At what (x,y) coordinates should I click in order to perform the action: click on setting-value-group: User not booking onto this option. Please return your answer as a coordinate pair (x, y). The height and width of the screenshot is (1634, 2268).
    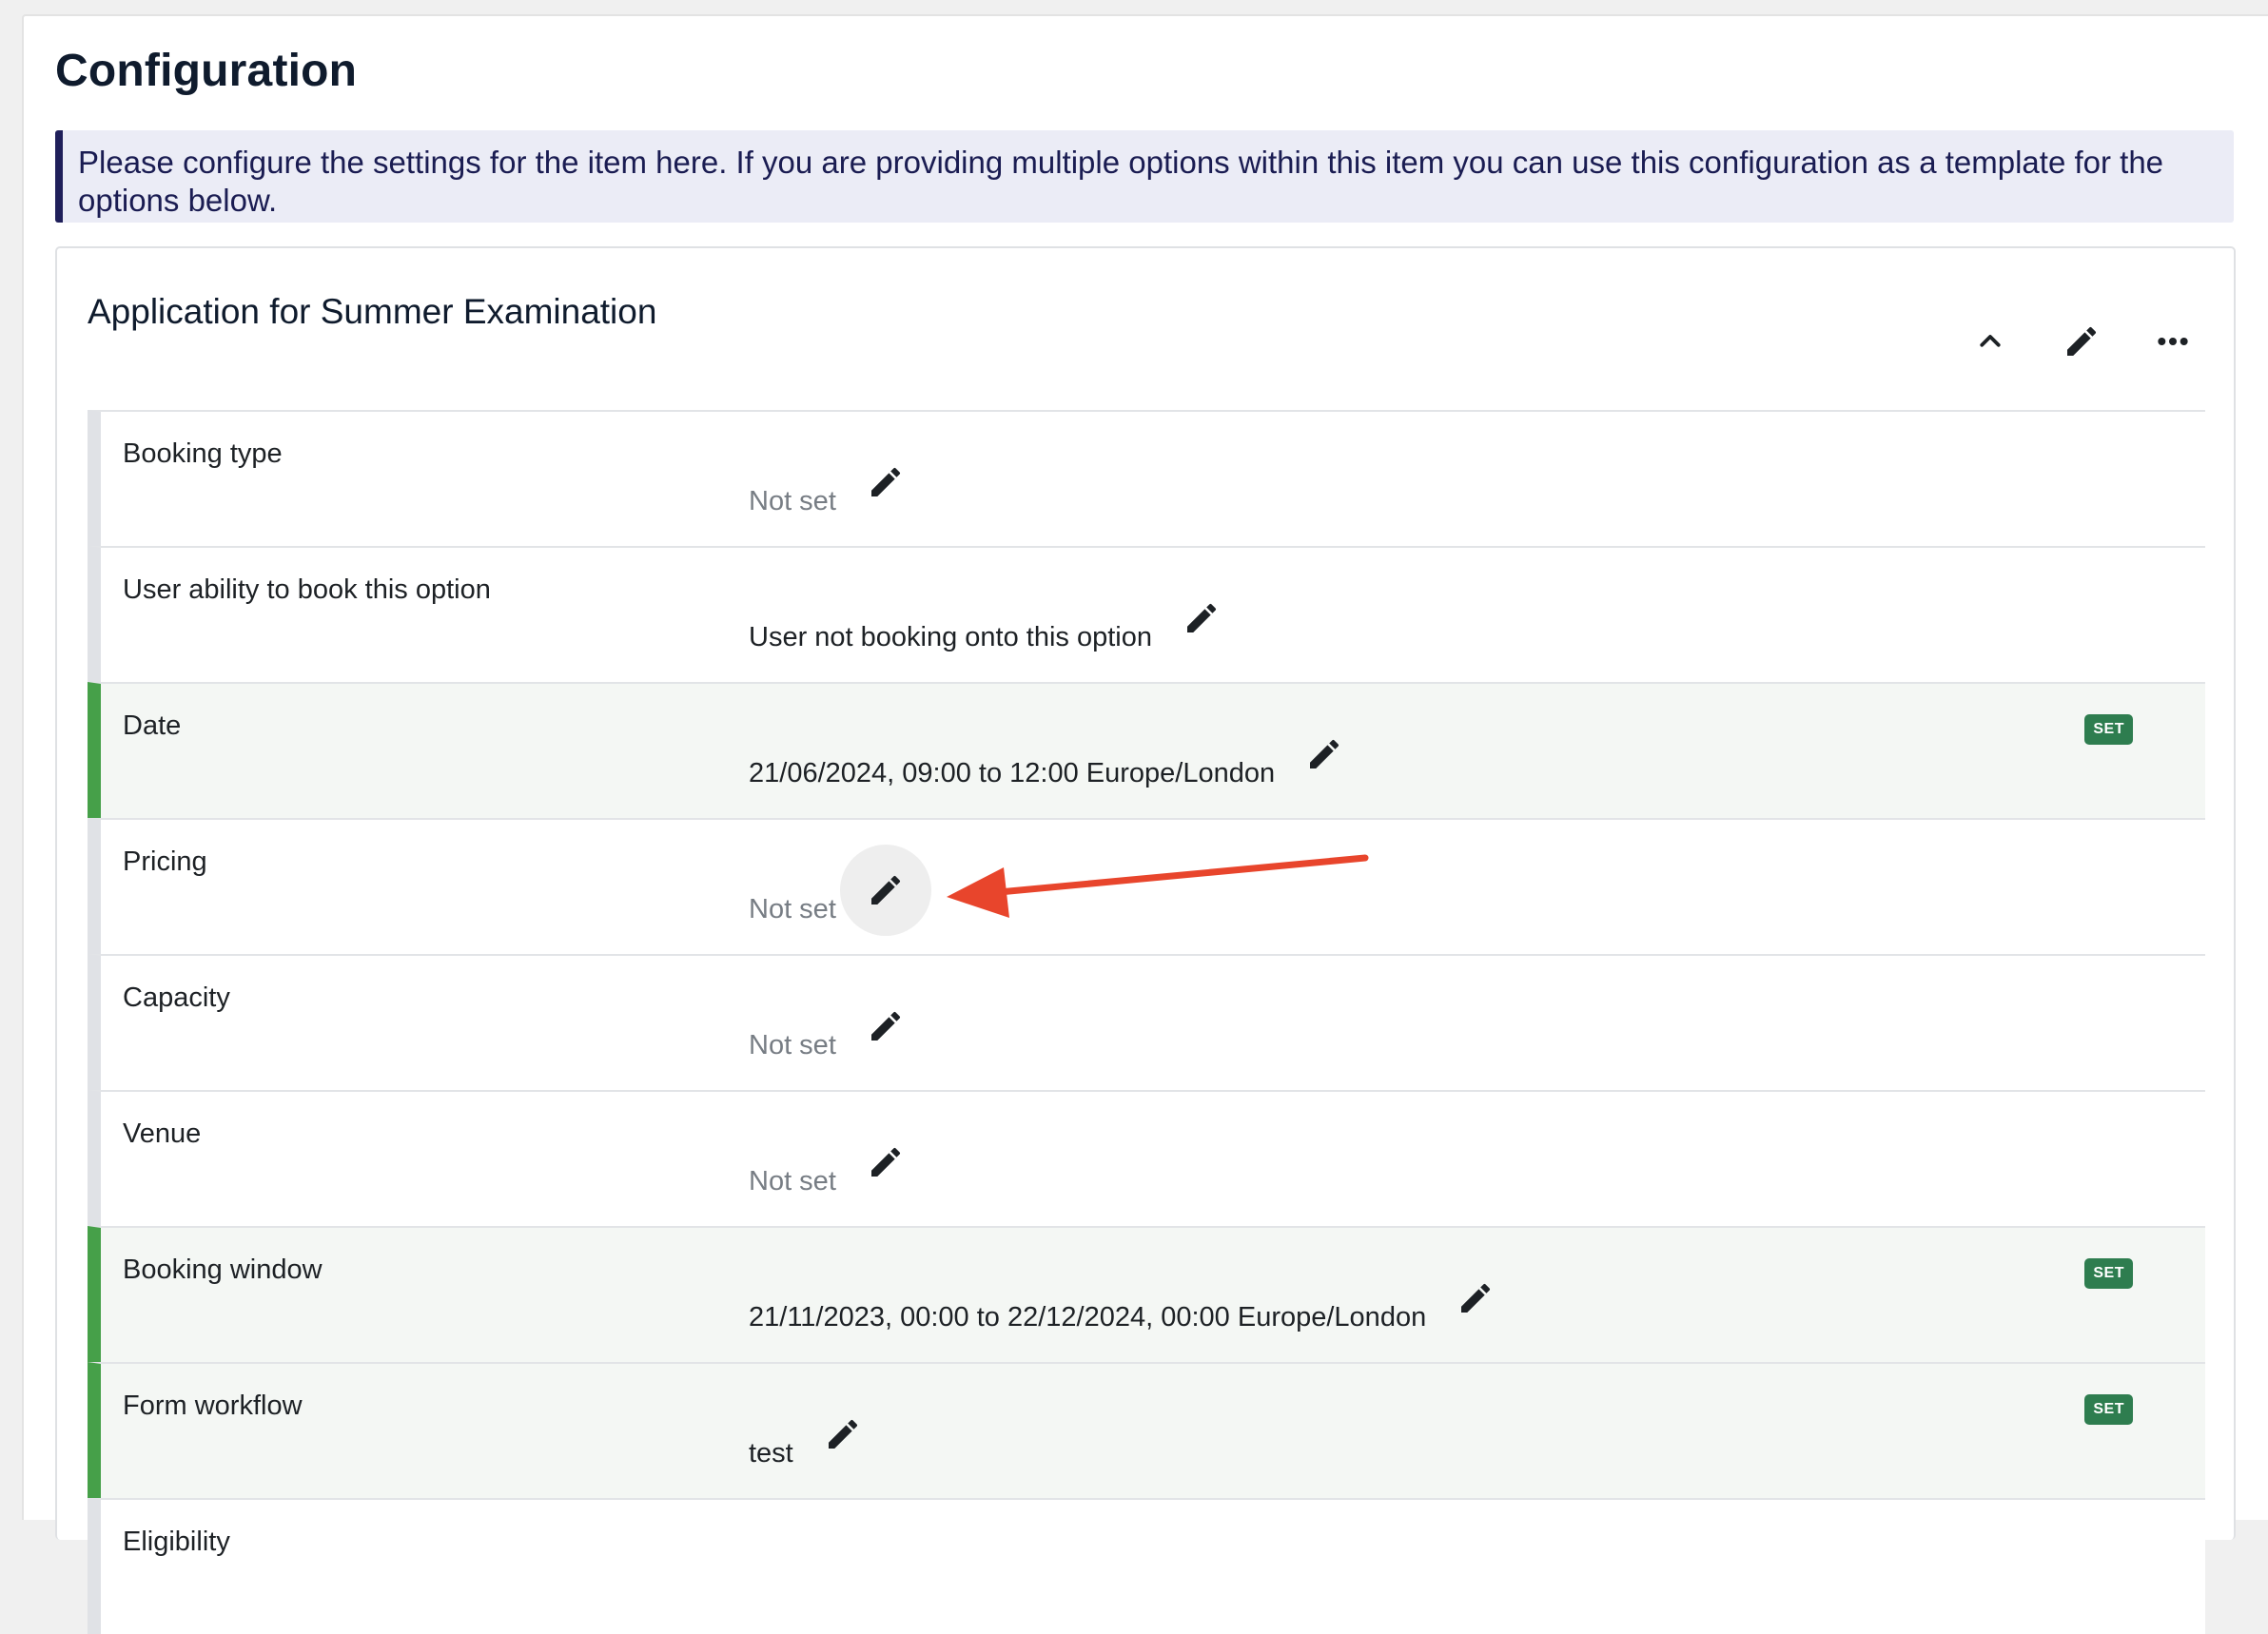
    Looking at the image, I should click on (998, 633).